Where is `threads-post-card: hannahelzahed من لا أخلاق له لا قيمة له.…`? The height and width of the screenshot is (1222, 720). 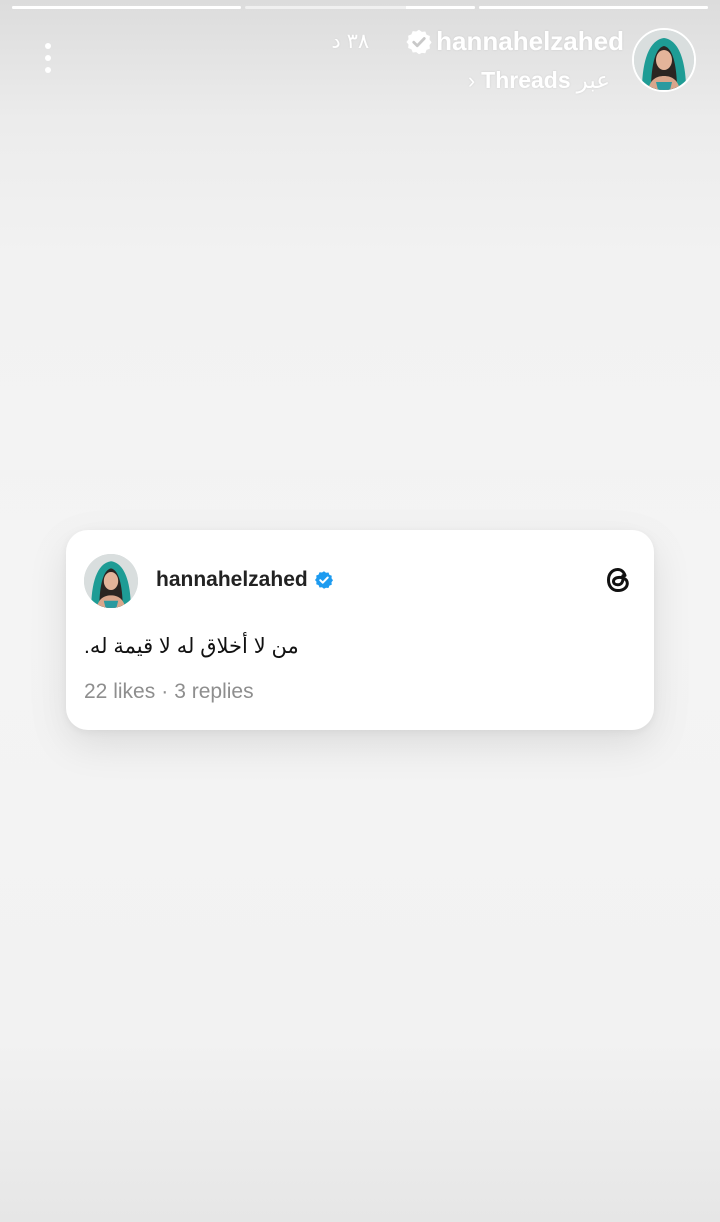 threads-post-card: hannahelzahed من لا أخلاق له لا قيمة له.… is located at coordinates (360, 630).